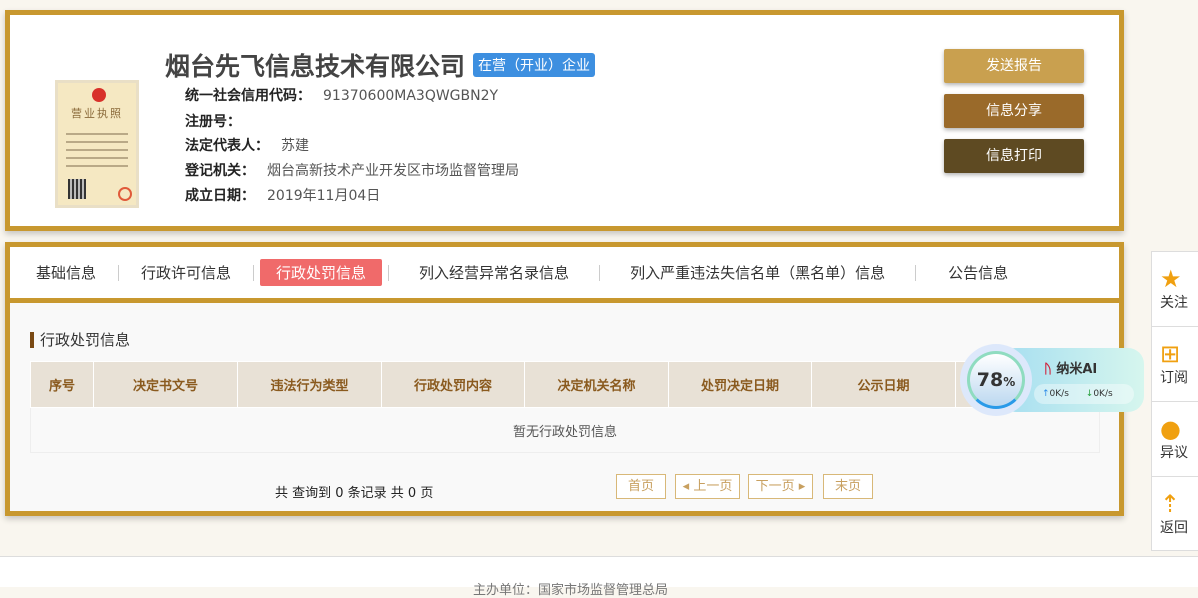 This screenshot has height=598, width=1198. I want to click on first-page-button: 首页, so click(641, 486).